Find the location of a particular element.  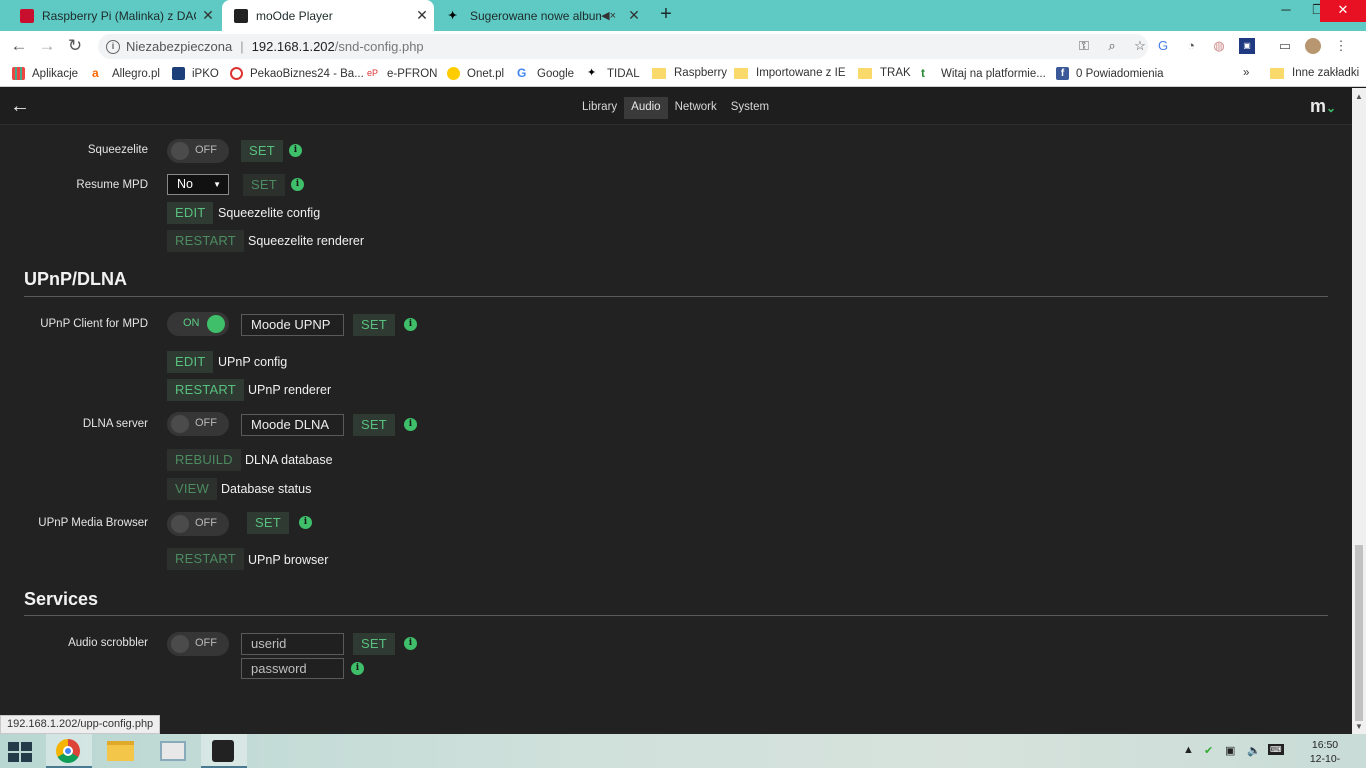

squeezelite-restart-button: RESTART is located at coordinates (205, 241).